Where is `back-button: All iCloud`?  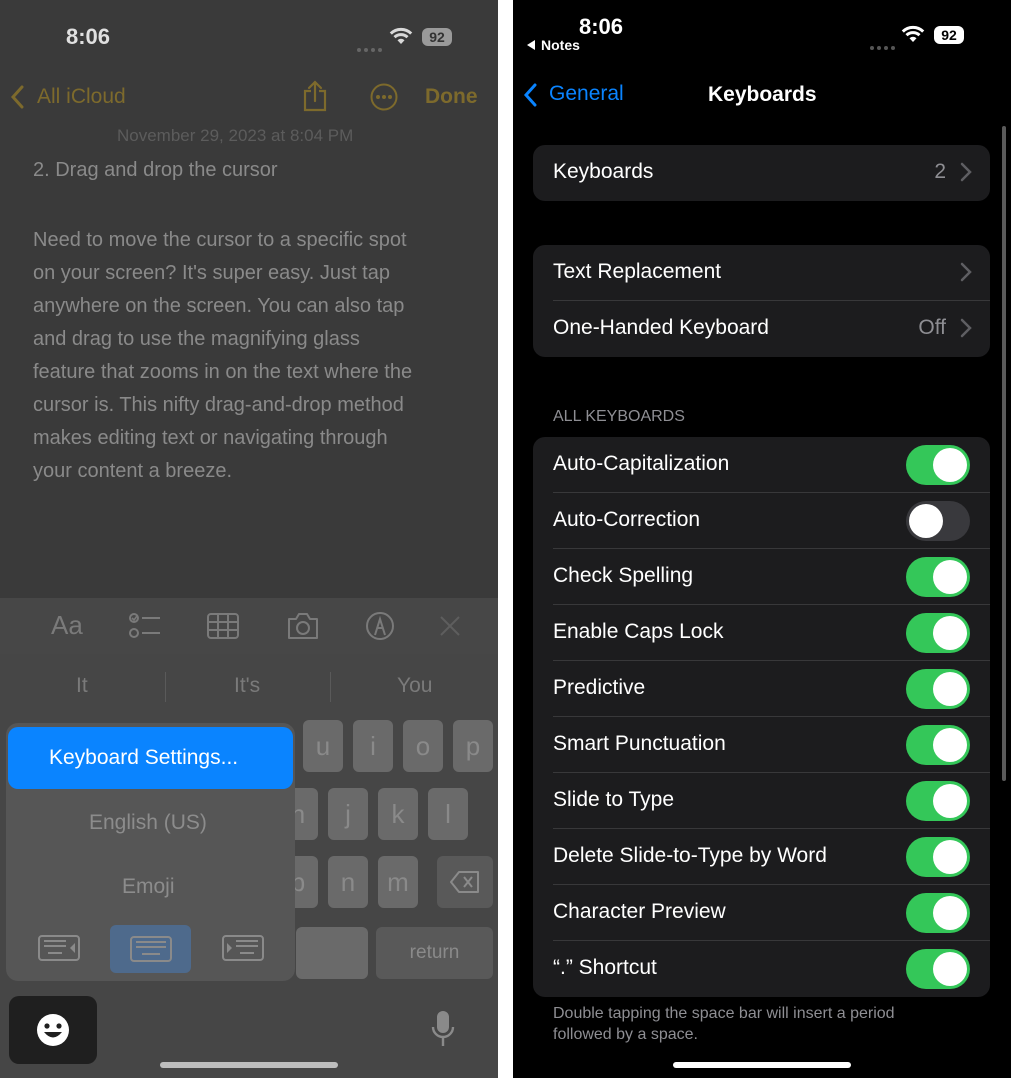
back-button: All iCloud is located at coordinates (75, 97).